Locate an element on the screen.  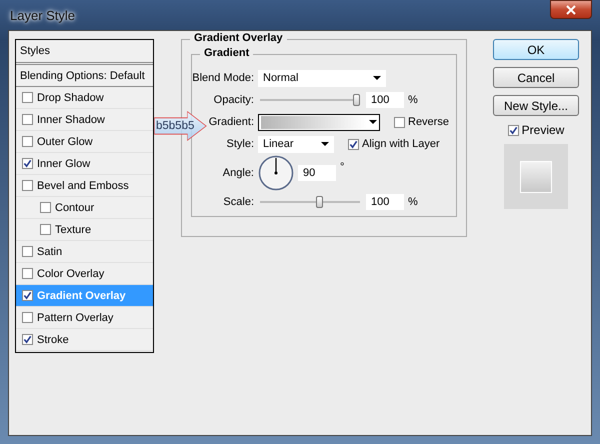
field-label: Blend Mode: is located at coordinates (223, 78).